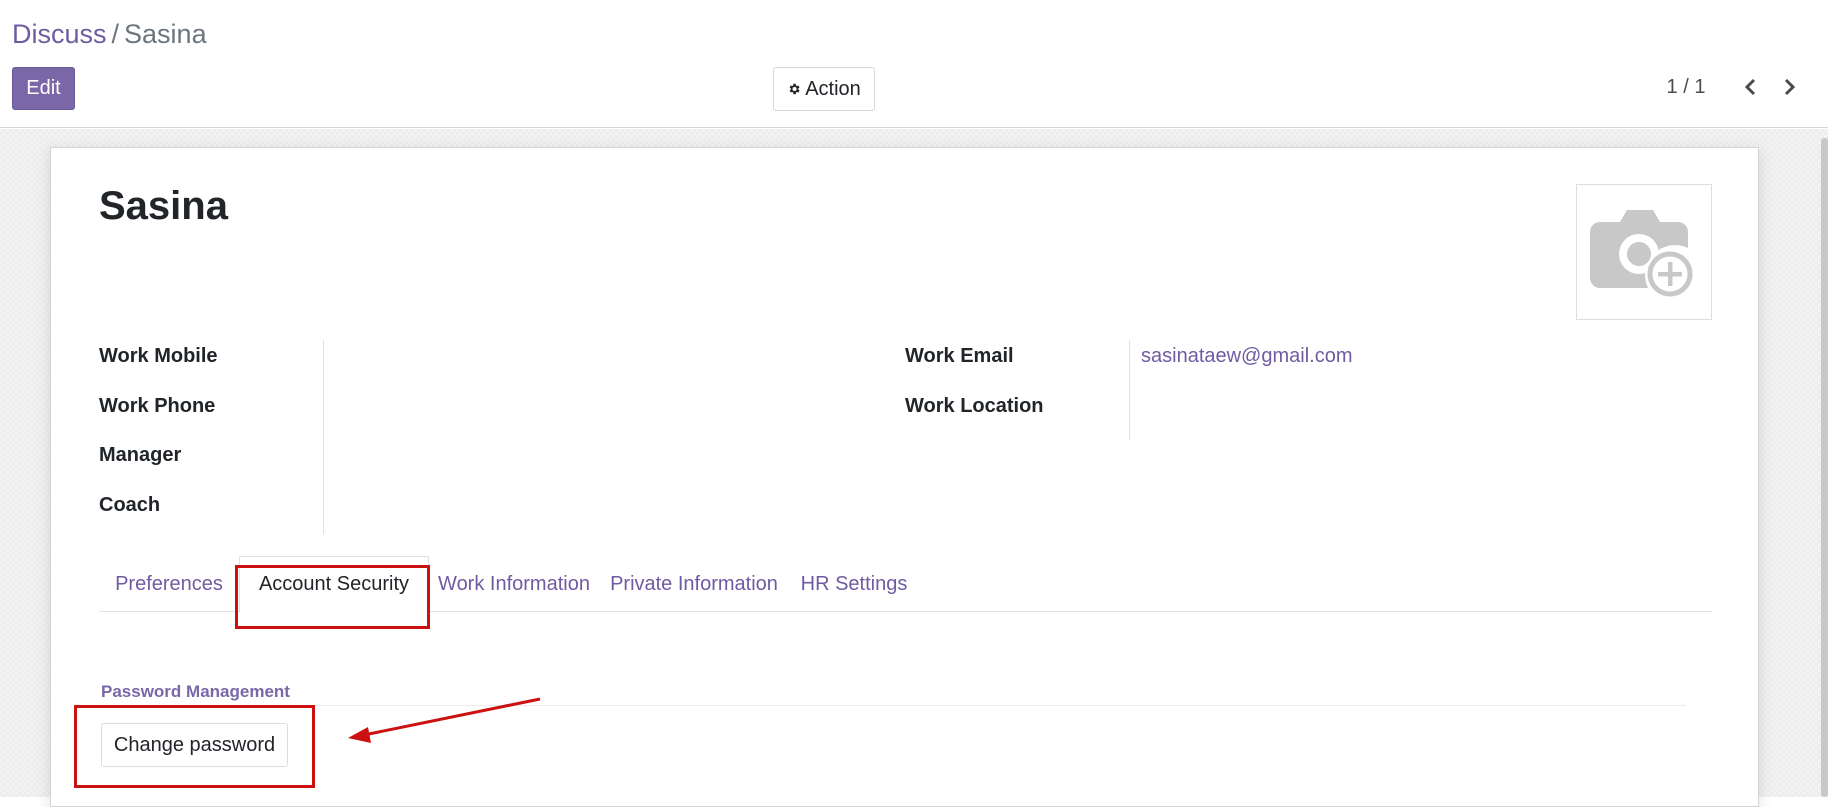  I want to click on tab-work-information-label: Work Information, so click(514, 583).